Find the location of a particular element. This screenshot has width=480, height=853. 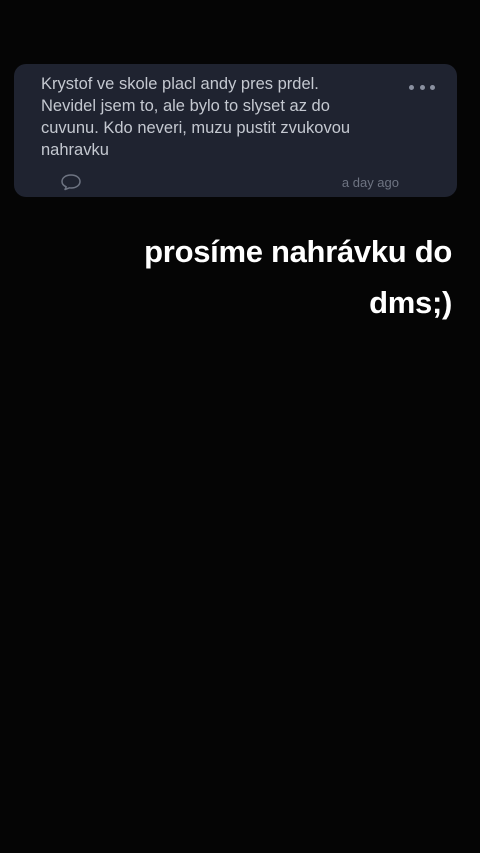

speech-bubble-icon is located at coordinates (71, 182).